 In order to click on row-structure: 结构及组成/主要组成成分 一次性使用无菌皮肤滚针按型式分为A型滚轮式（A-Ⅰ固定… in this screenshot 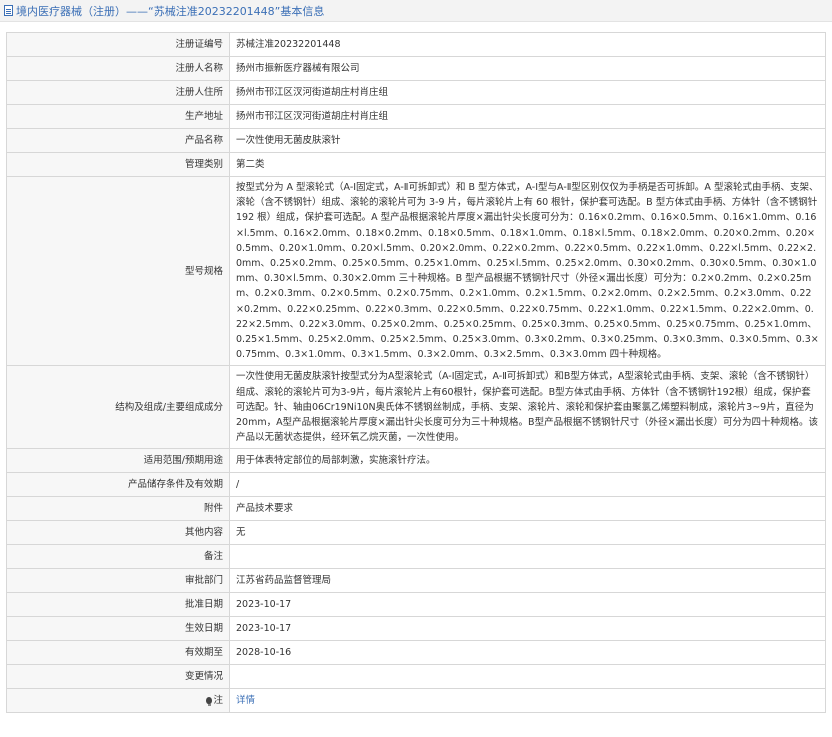, I will do `click(416, 407)`.